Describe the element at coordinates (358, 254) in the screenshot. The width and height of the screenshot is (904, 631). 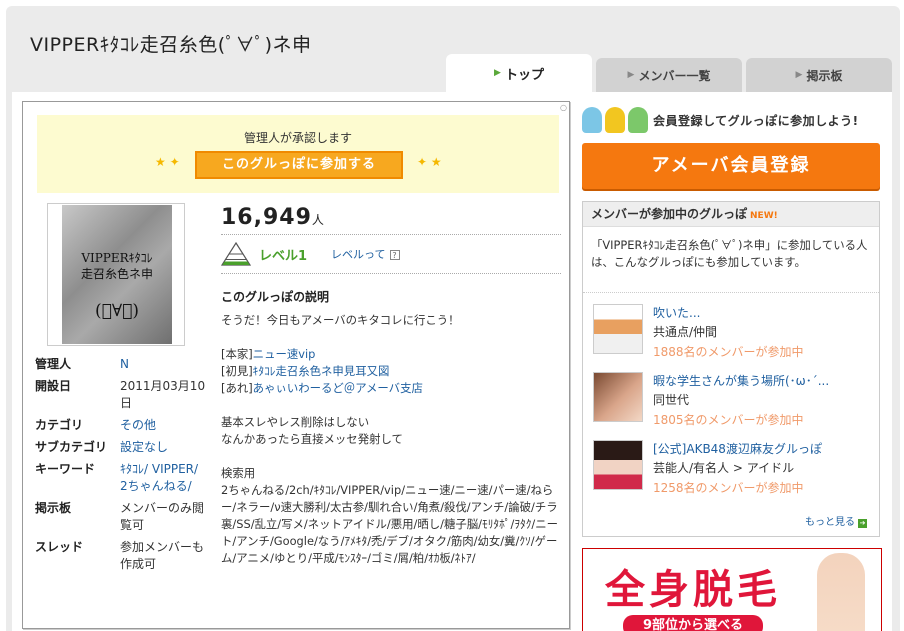
I see `level-help-text: レベルって` at that location.